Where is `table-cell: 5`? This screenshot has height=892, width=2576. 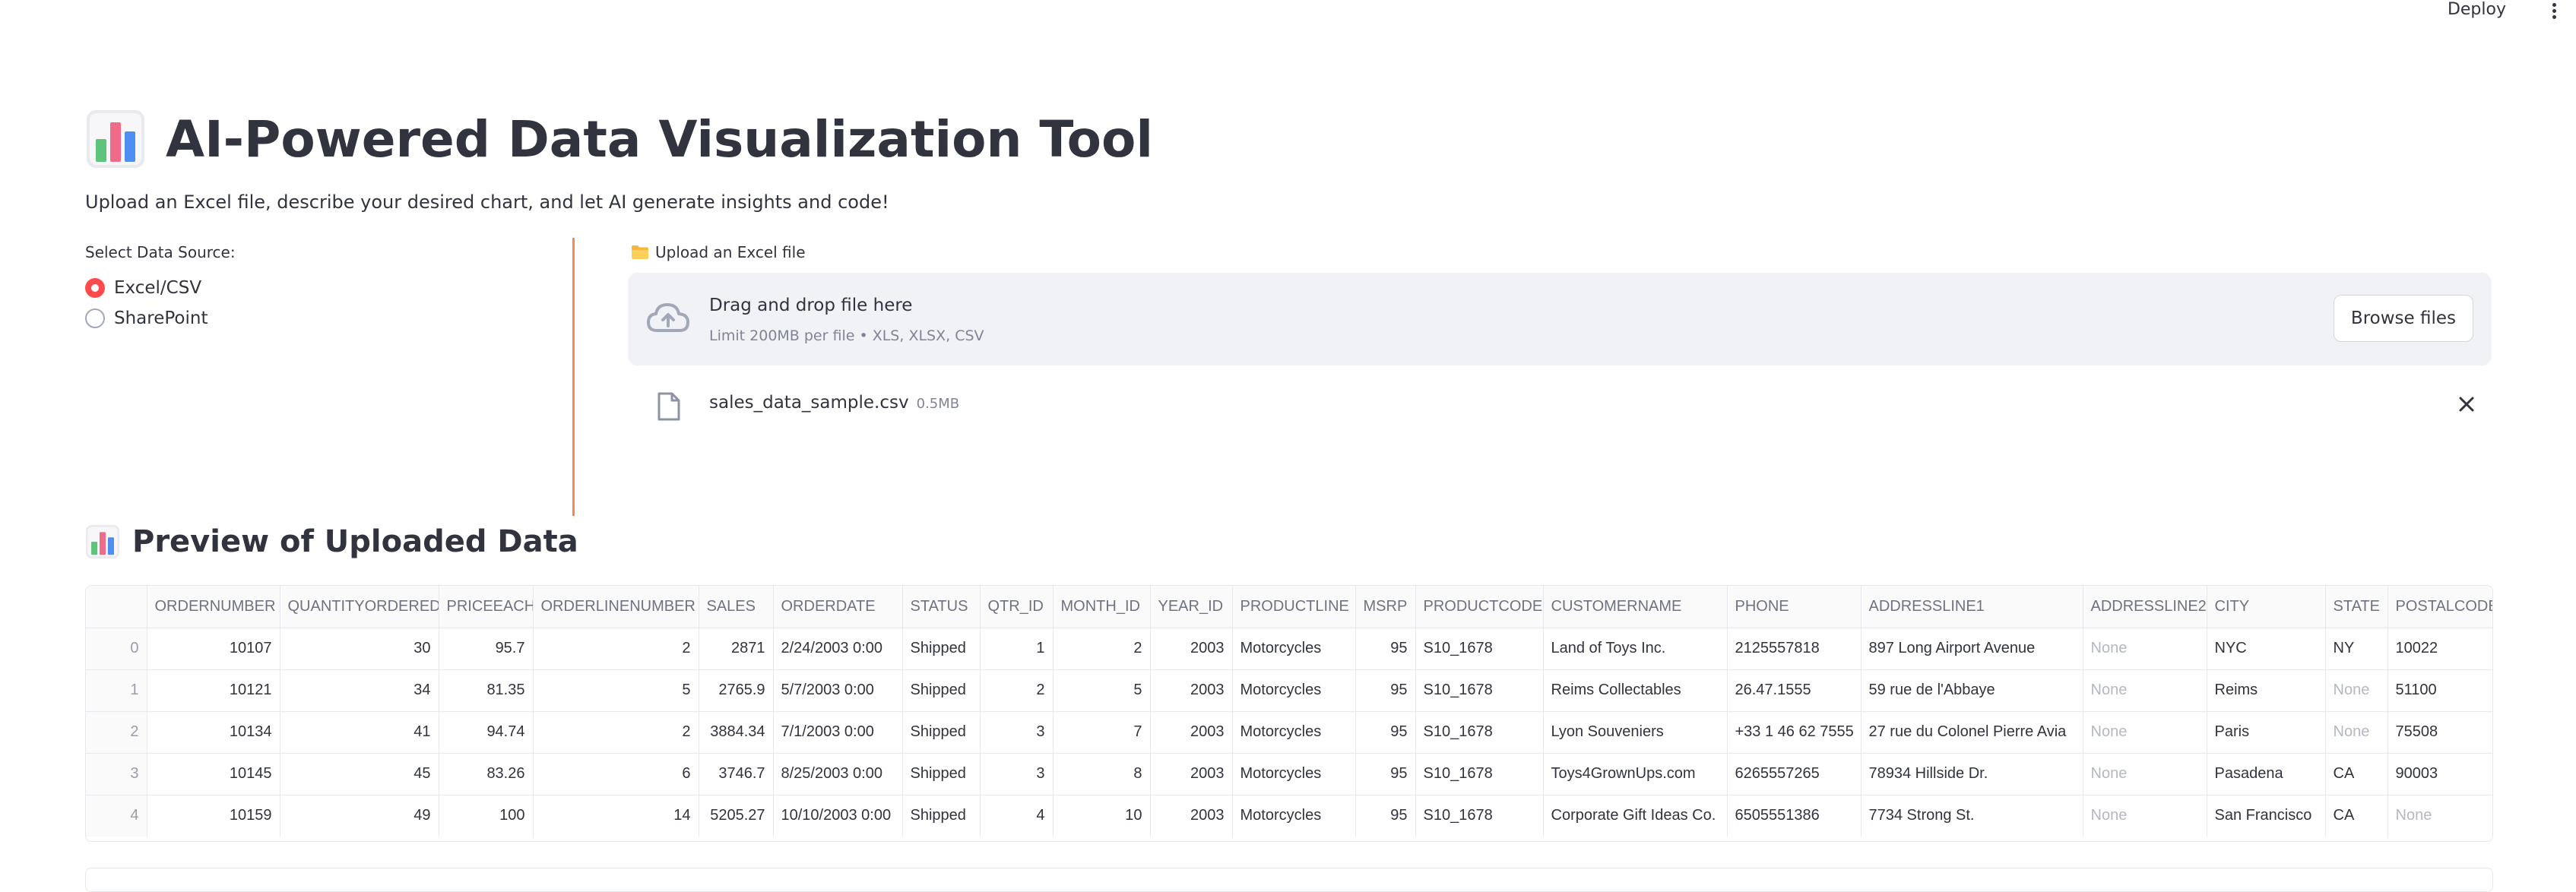 table-cell: 5 is located at coordinates (1102, 690).